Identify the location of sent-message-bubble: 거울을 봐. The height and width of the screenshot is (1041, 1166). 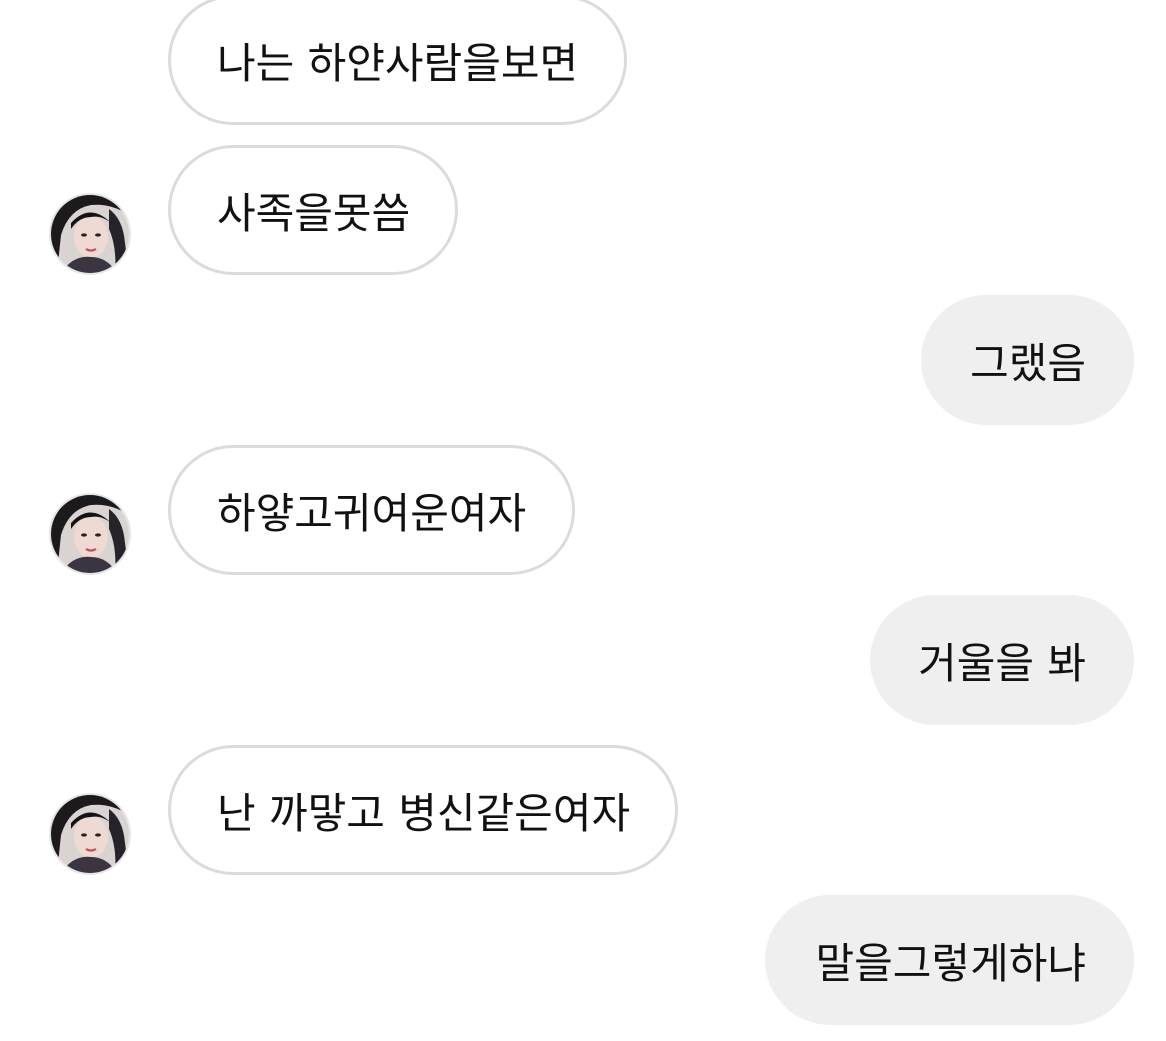
(1002, 660).